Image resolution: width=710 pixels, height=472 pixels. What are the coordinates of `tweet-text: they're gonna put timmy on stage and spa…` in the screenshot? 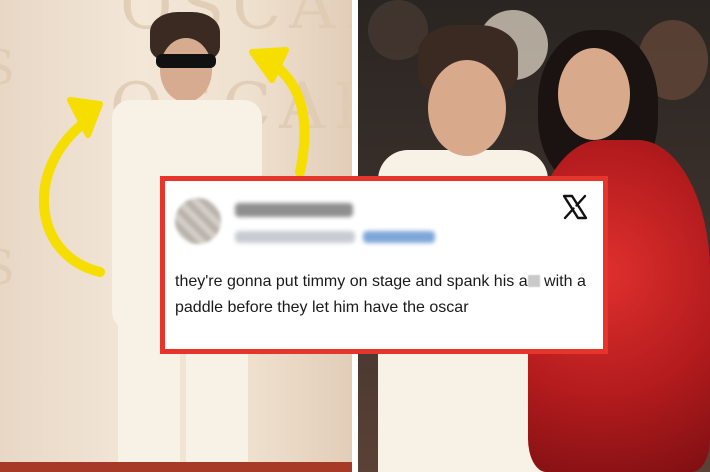 It's located at (385, 295).